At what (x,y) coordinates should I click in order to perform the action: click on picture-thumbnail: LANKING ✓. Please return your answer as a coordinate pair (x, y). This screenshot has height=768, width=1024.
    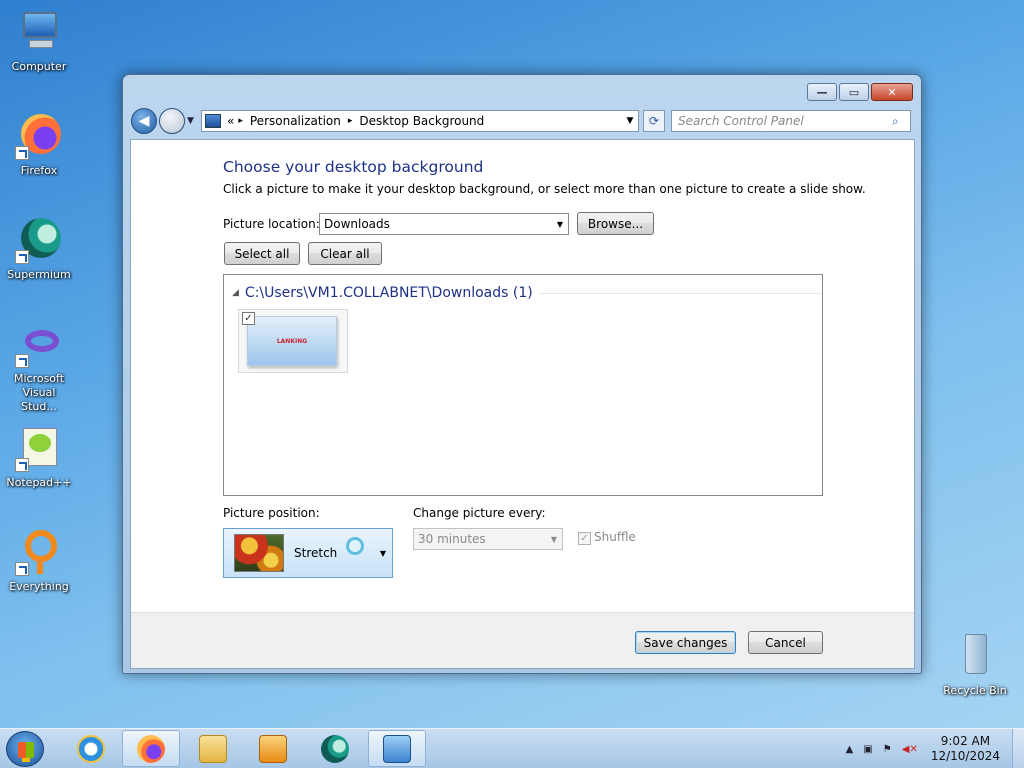
    Looking at the image, I should click on (293, 341).